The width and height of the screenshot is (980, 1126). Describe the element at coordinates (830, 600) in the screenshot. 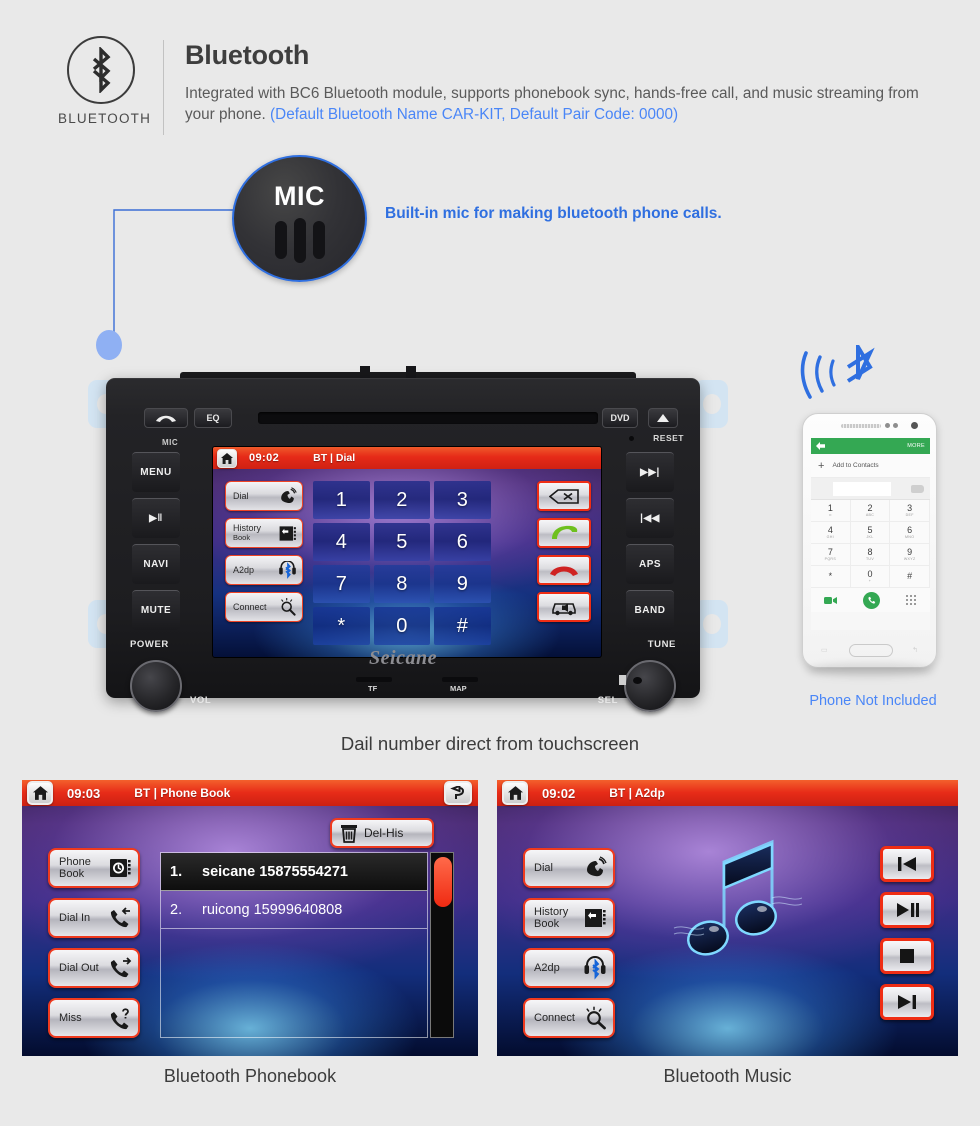

I see `video-call-icon` at that location.